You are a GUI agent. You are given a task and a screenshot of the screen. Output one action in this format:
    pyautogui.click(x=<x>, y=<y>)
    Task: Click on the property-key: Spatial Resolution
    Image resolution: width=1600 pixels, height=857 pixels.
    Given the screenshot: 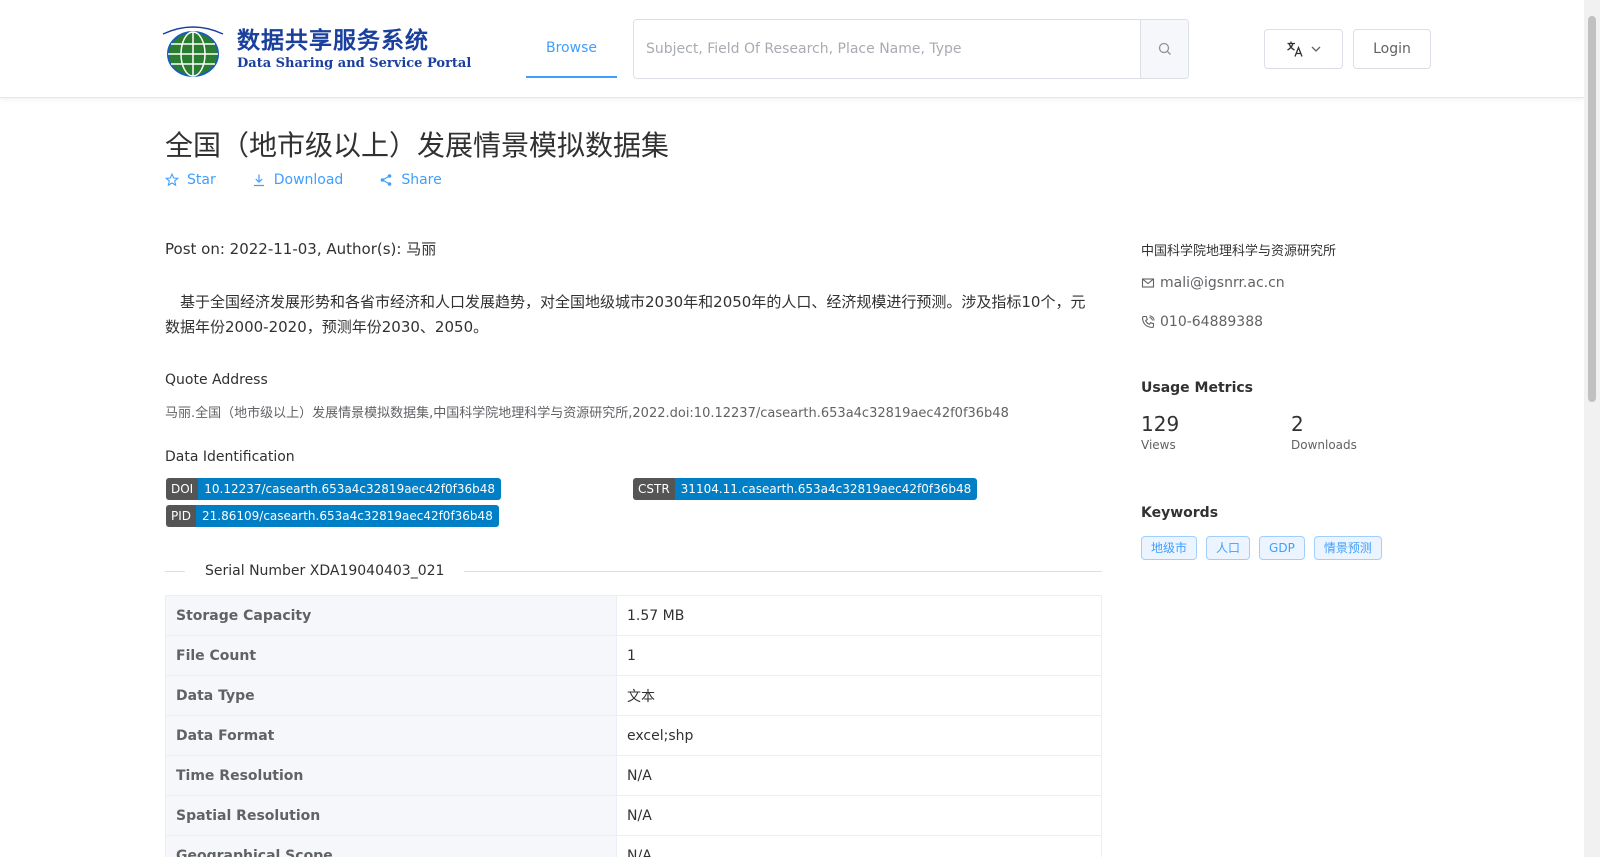 What is the action you would take?
    pyautogui.click(x=391, y=815)
    